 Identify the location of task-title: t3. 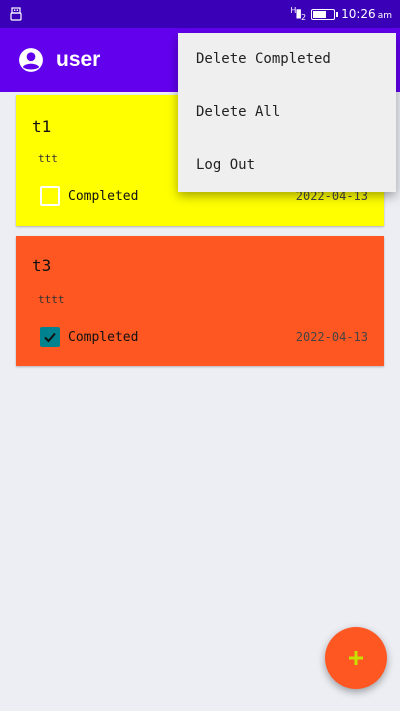
(42, 265).